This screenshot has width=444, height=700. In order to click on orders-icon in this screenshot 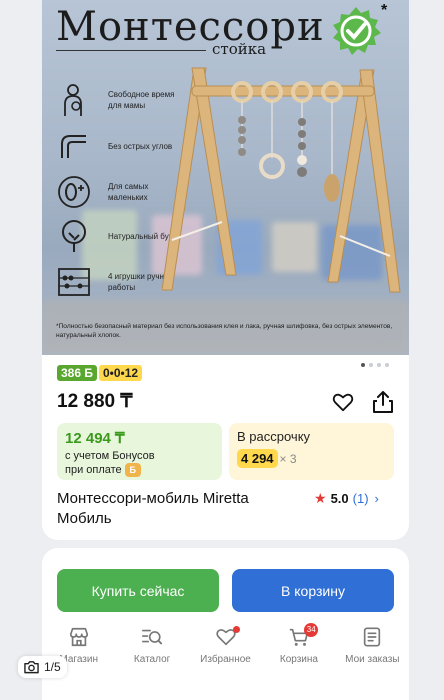, I will do `click(372, 637)`.